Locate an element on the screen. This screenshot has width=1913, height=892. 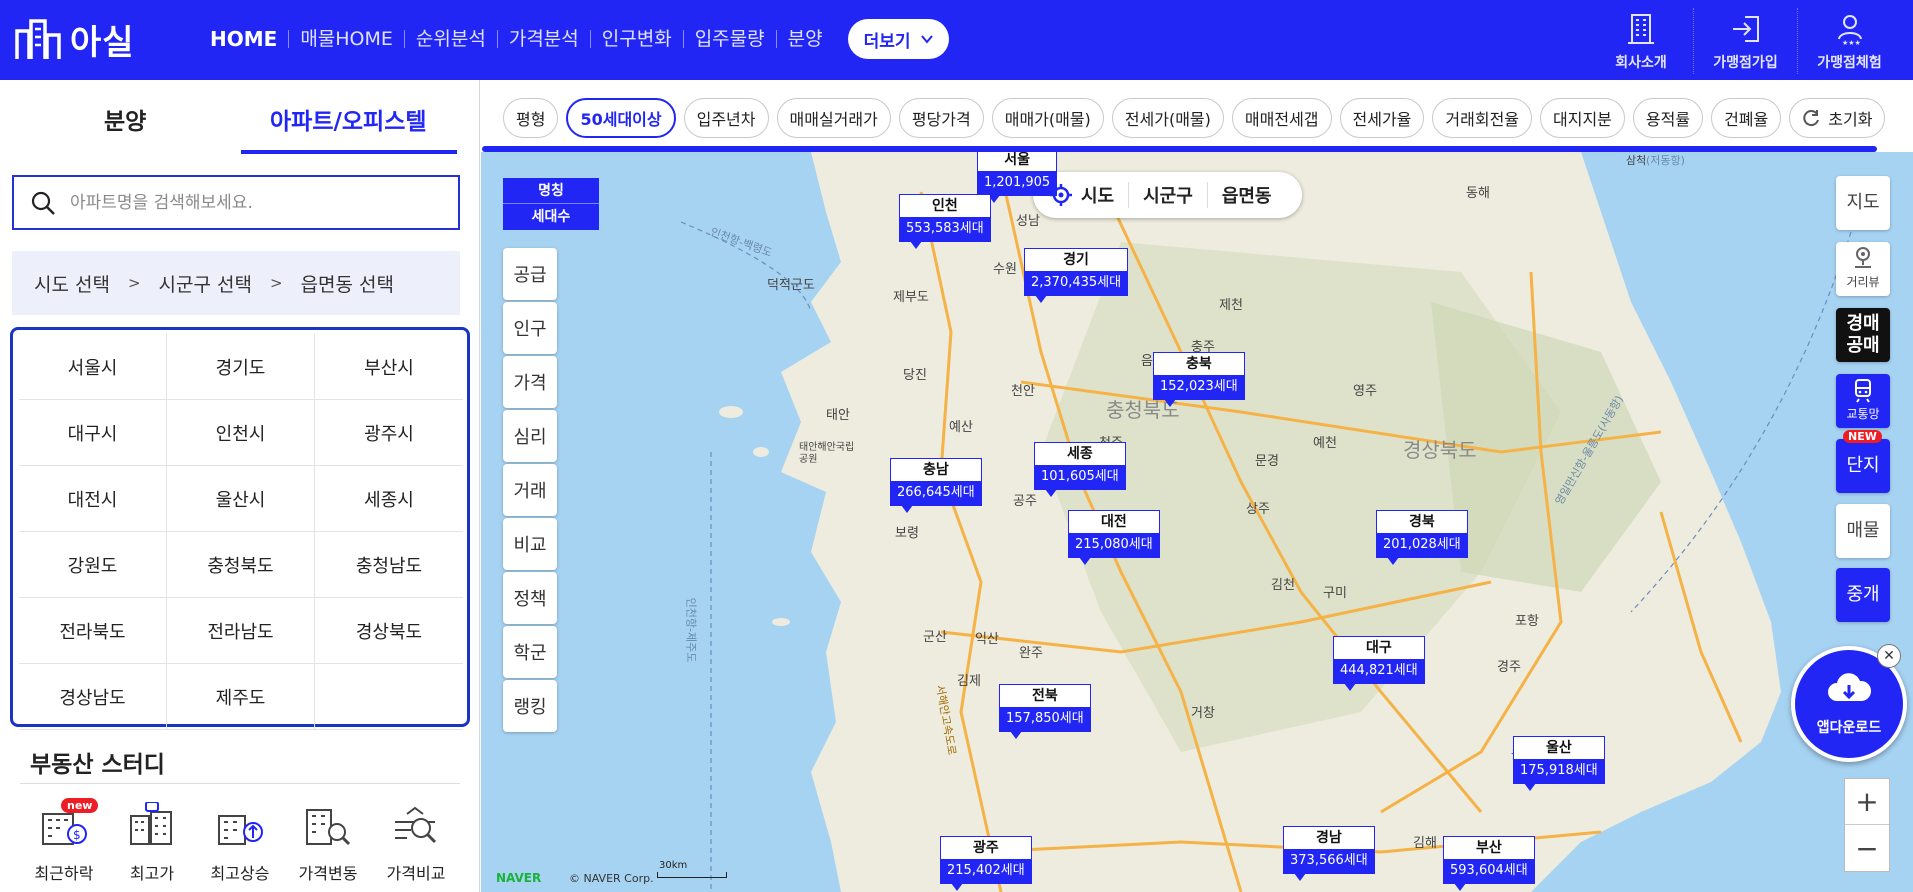
complex-button: 단지 is located at coordinates (1863, 466).